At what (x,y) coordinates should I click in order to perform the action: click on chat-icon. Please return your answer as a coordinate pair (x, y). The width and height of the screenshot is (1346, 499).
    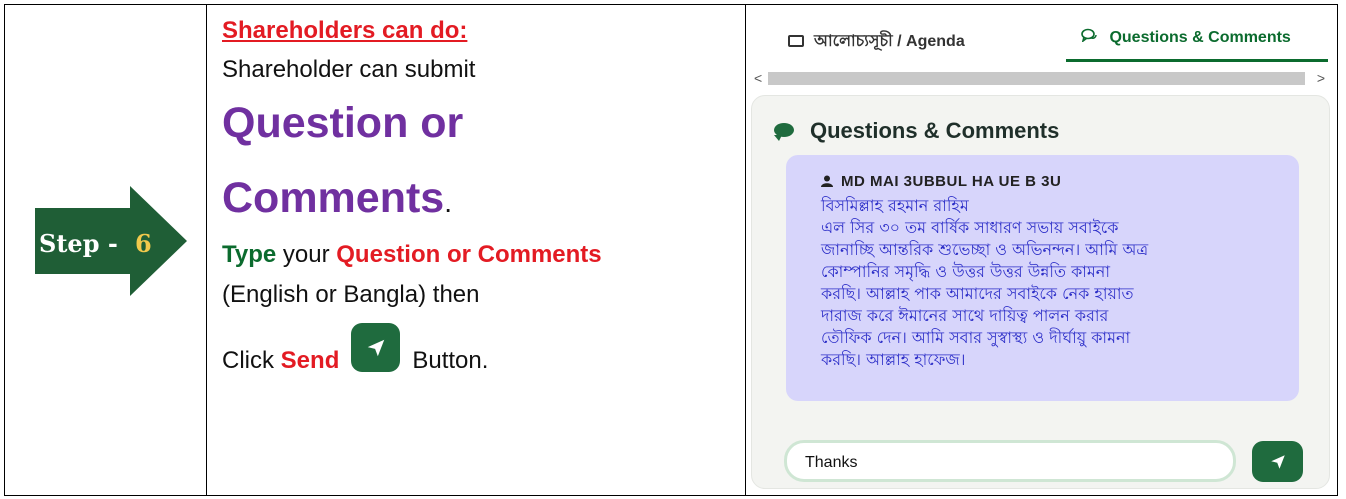
    Looking at the image, I should click on (1091, 37).